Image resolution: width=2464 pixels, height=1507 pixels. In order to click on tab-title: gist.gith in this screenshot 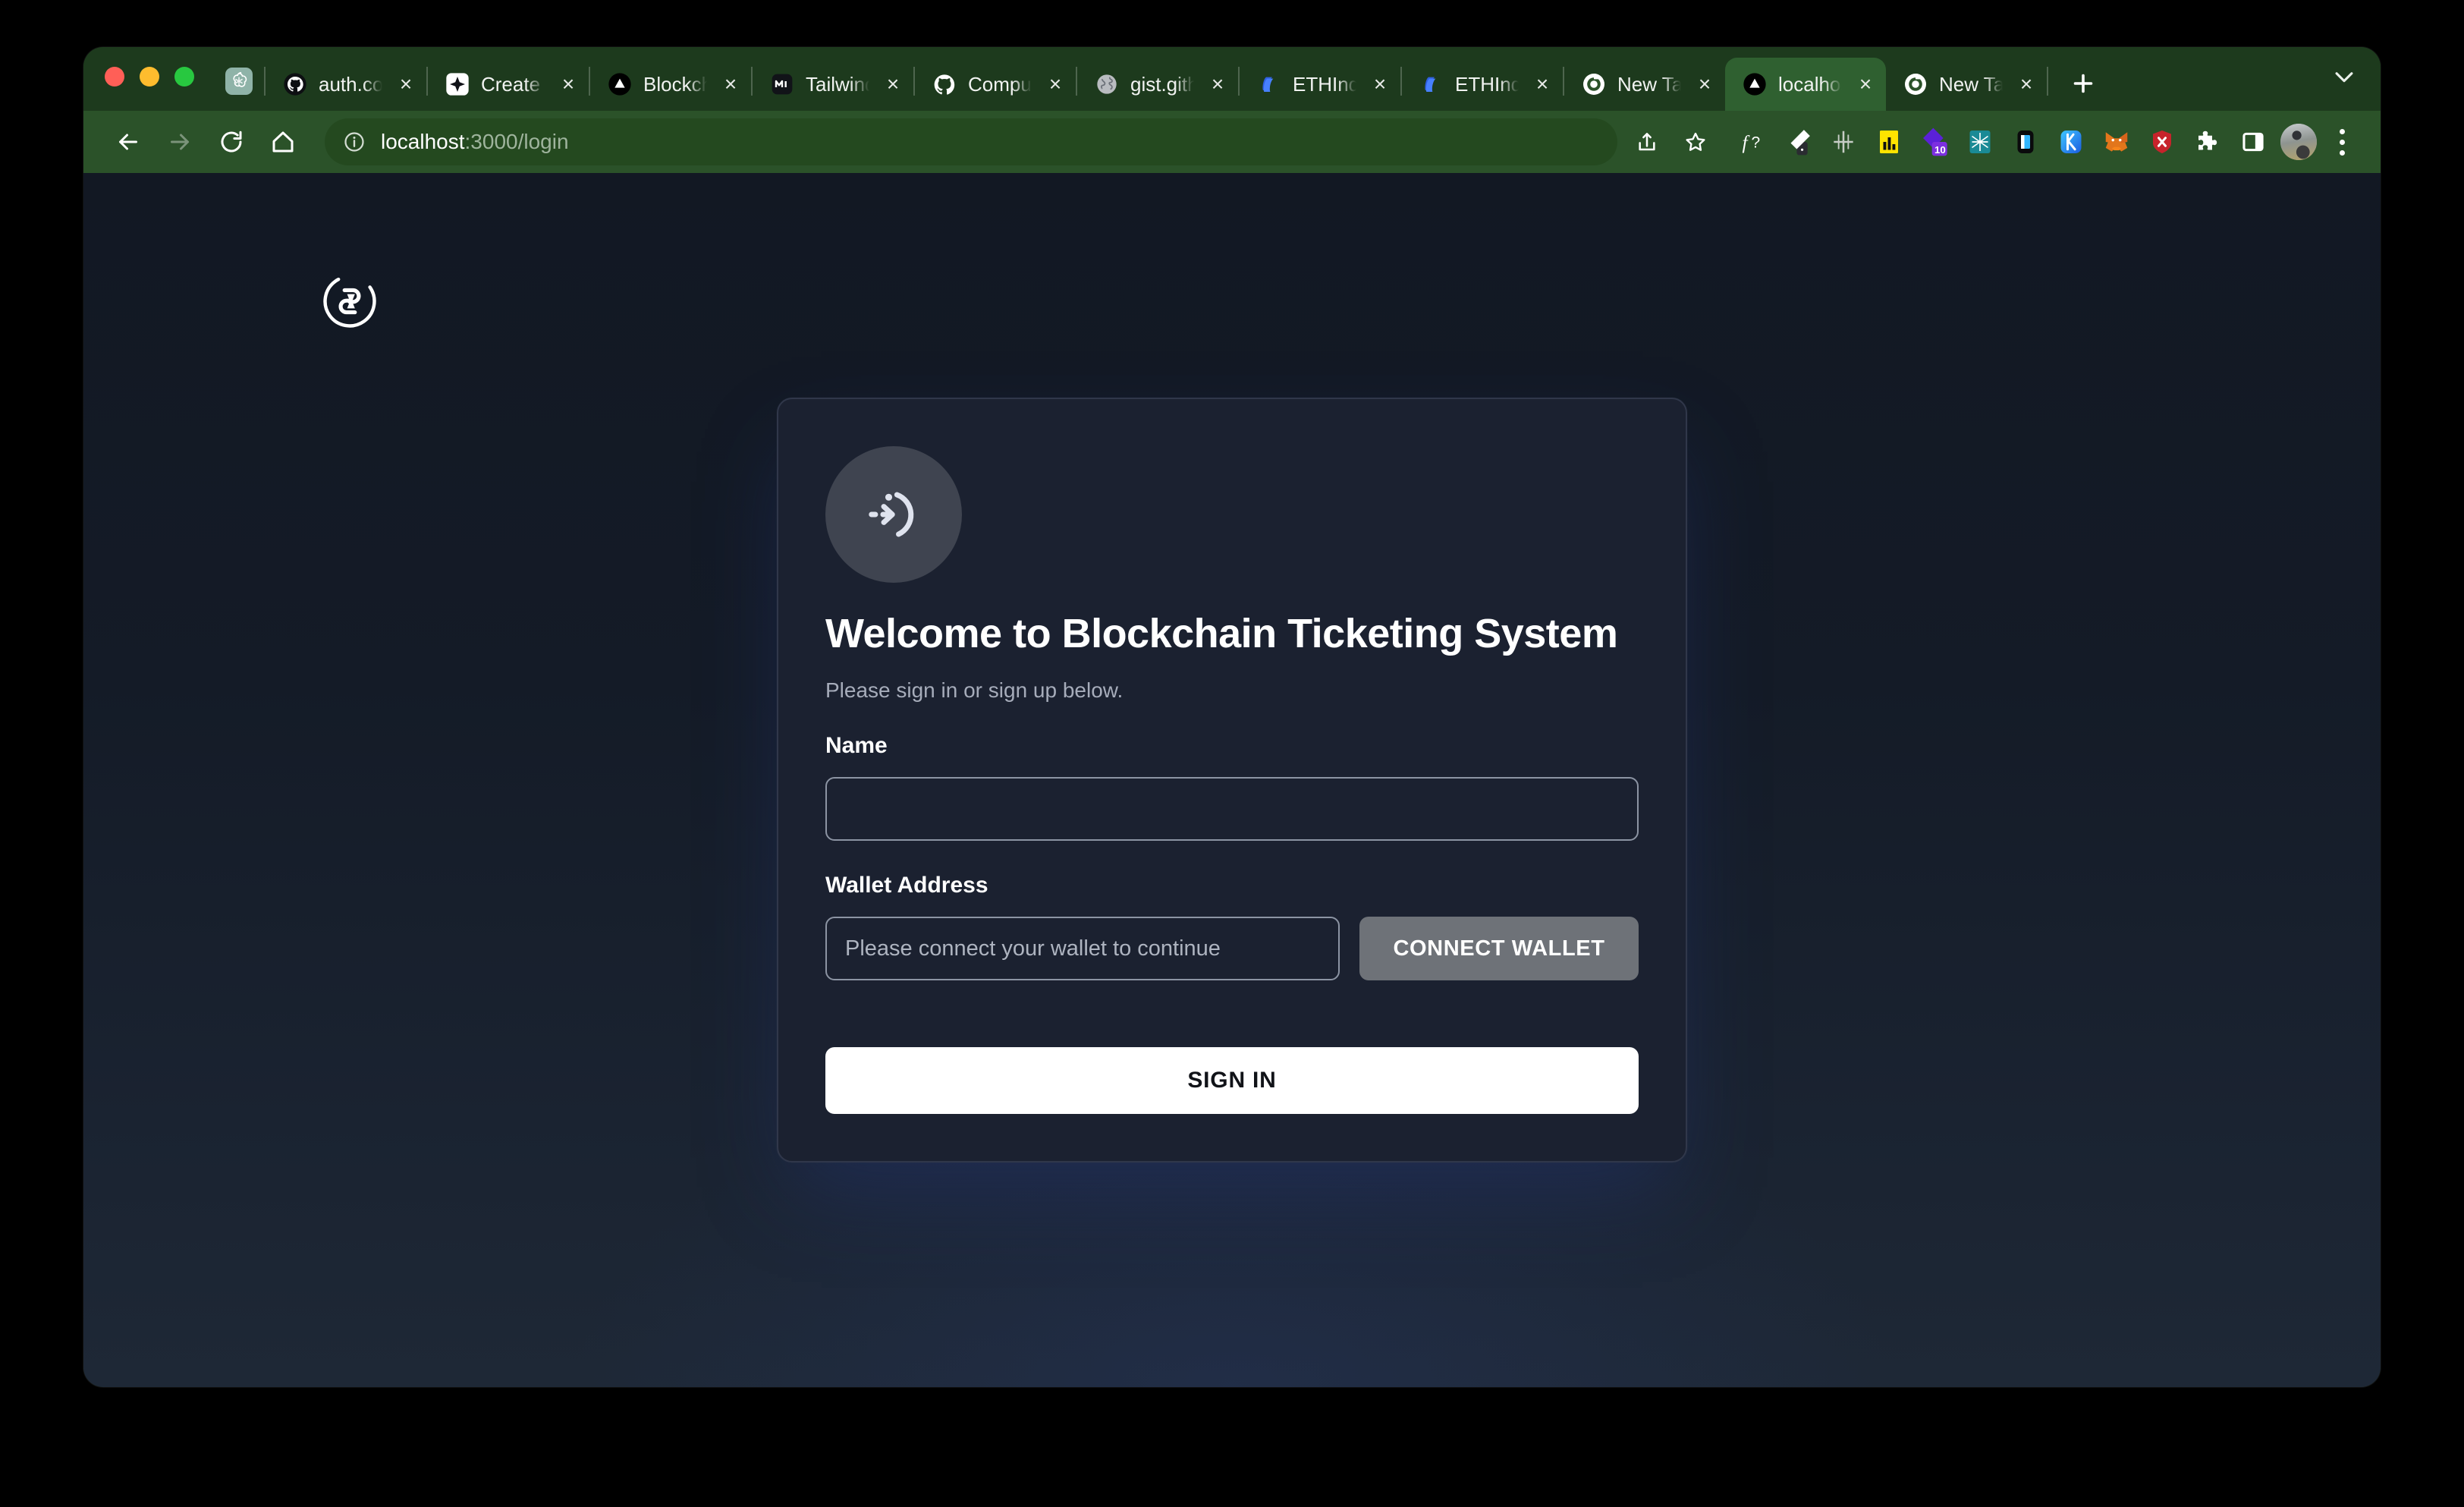, I will do `click(1162, 84)`.